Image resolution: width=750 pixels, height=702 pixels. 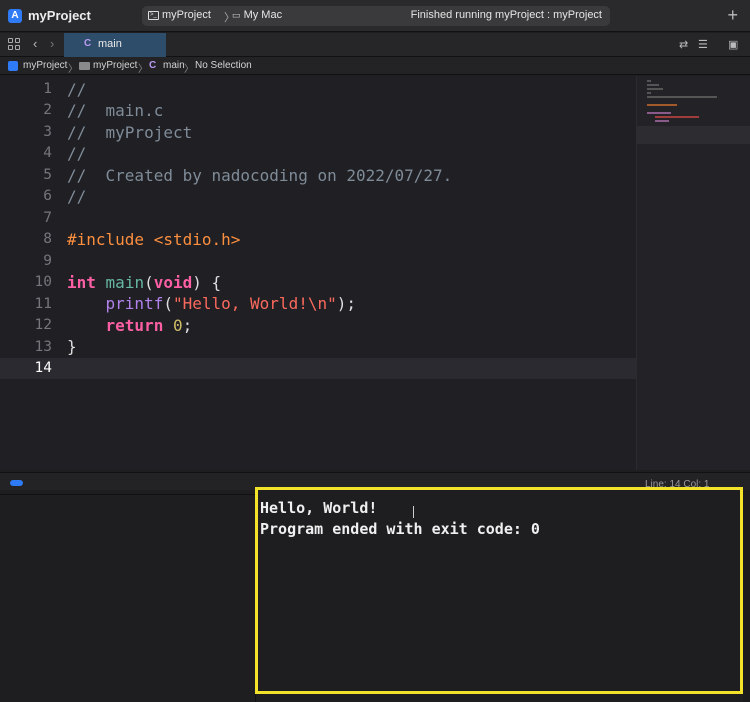 I want to click on folder-icon, so click(x=84, y=66).